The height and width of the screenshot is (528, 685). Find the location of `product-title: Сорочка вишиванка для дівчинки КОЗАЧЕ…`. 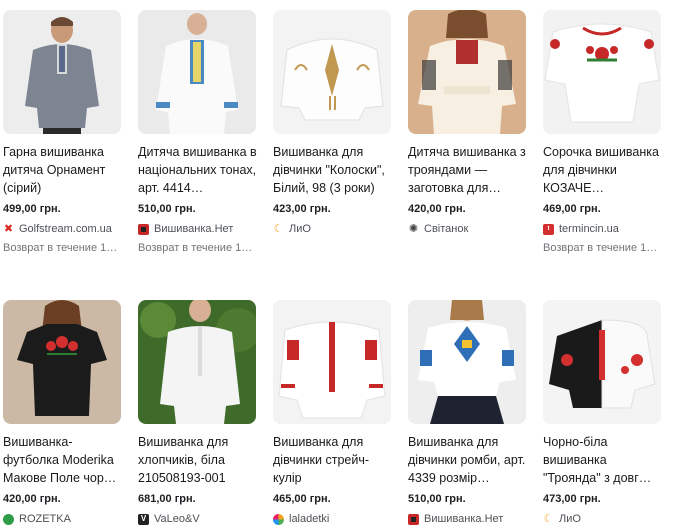

product-title: Сорочка вишиванка для дівчинки КОЗАЧЕ… is located at coordinates (604, 170).